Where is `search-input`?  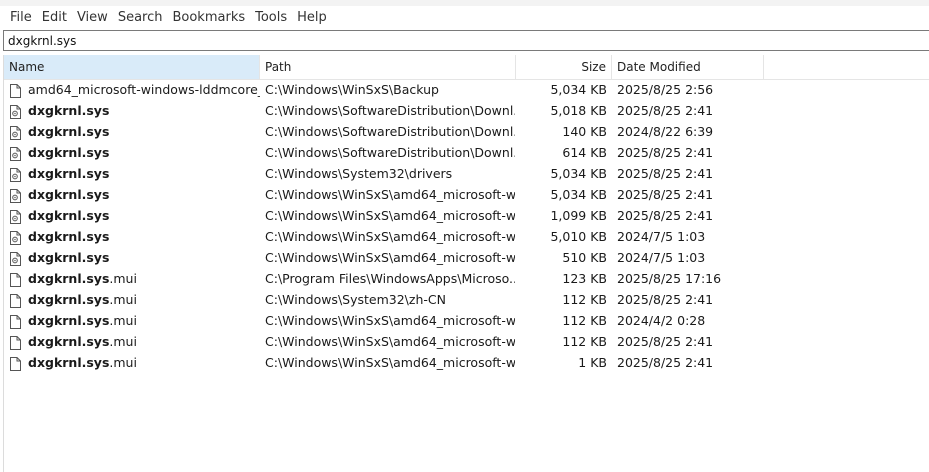 search-input is located at coordinates (466, 40).